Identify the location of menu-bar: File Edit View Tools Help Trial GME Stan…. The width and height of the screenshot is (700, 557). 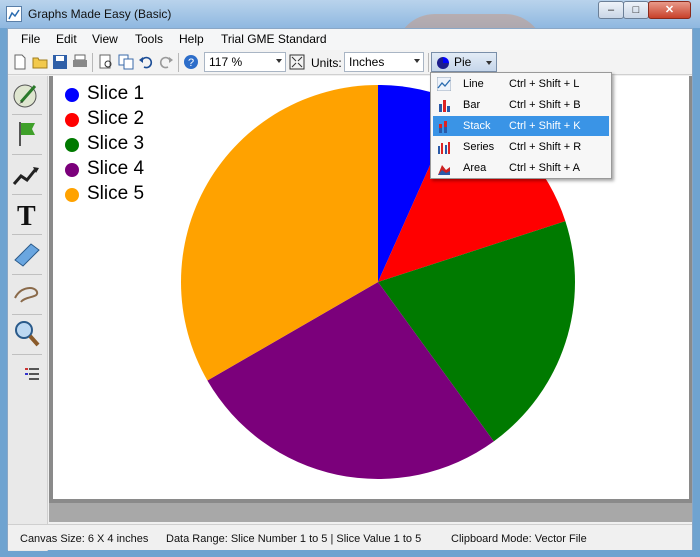
(350, 39).